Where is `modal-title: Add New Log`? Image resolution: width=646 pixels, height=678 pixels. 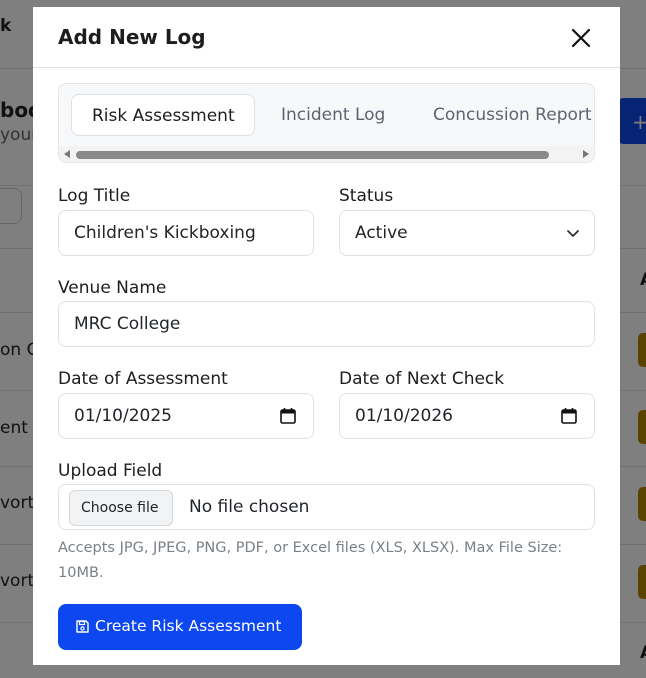 modal-title: Add New Log is located at coordinates (132, 37).